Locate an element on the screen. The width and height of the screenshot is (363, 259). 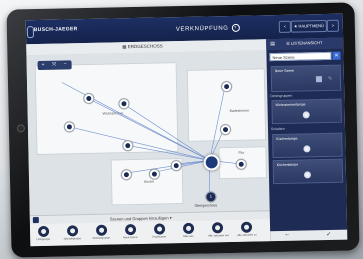
dock-item-label: Alle Jalousien auf is located at coordinates (218, 236).